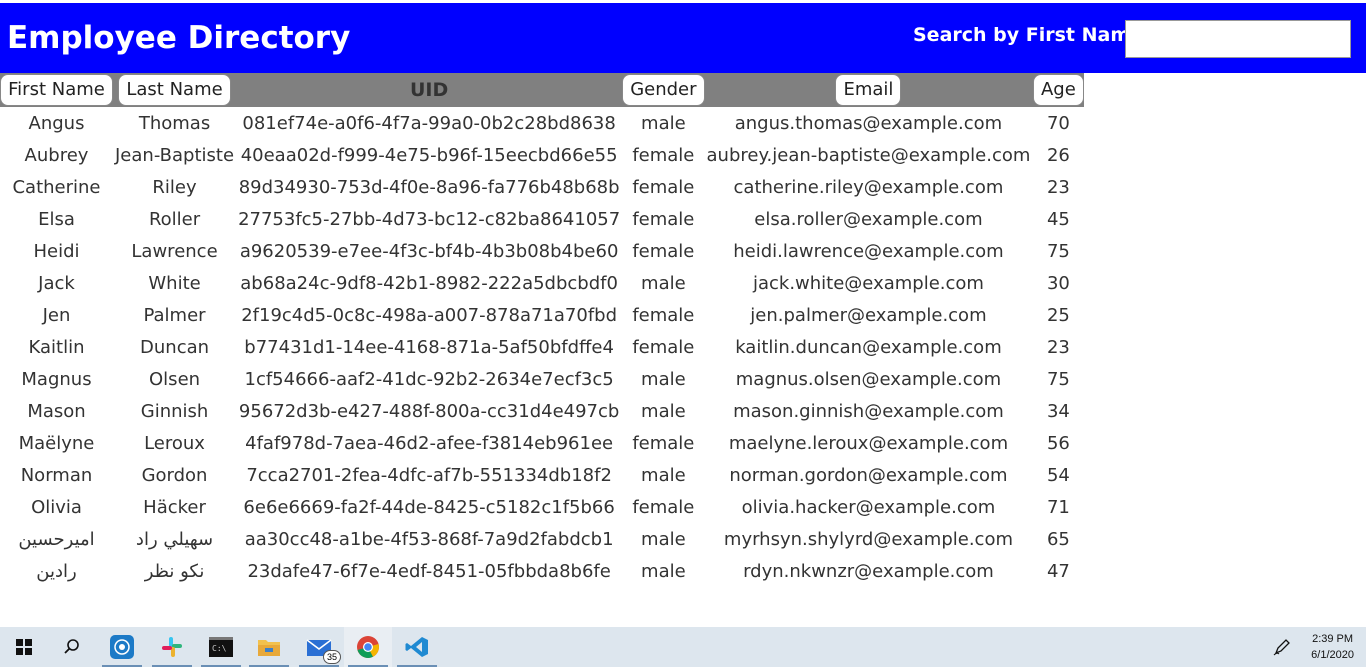 This screenshot has width=1366, height=667. What do you see at coordinates (1058, 475) in the screenshot?
I see `age-cell: 54` at bounding box center [1058, 475].